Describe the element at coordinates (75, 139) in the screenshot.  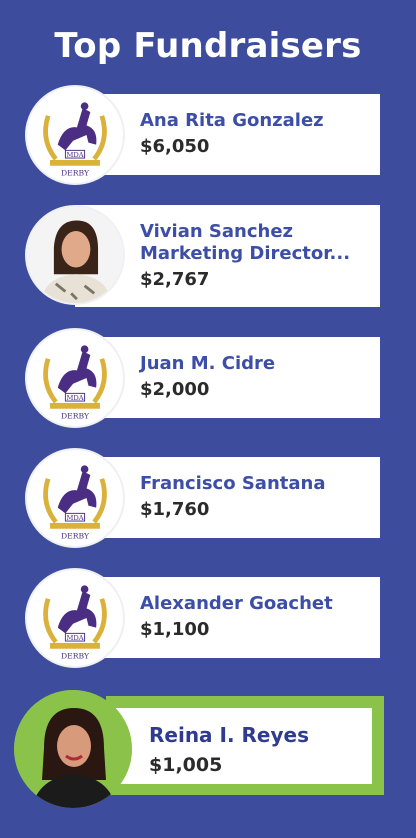
I see `derby-logo-svg: MDA DERBY` at that location.